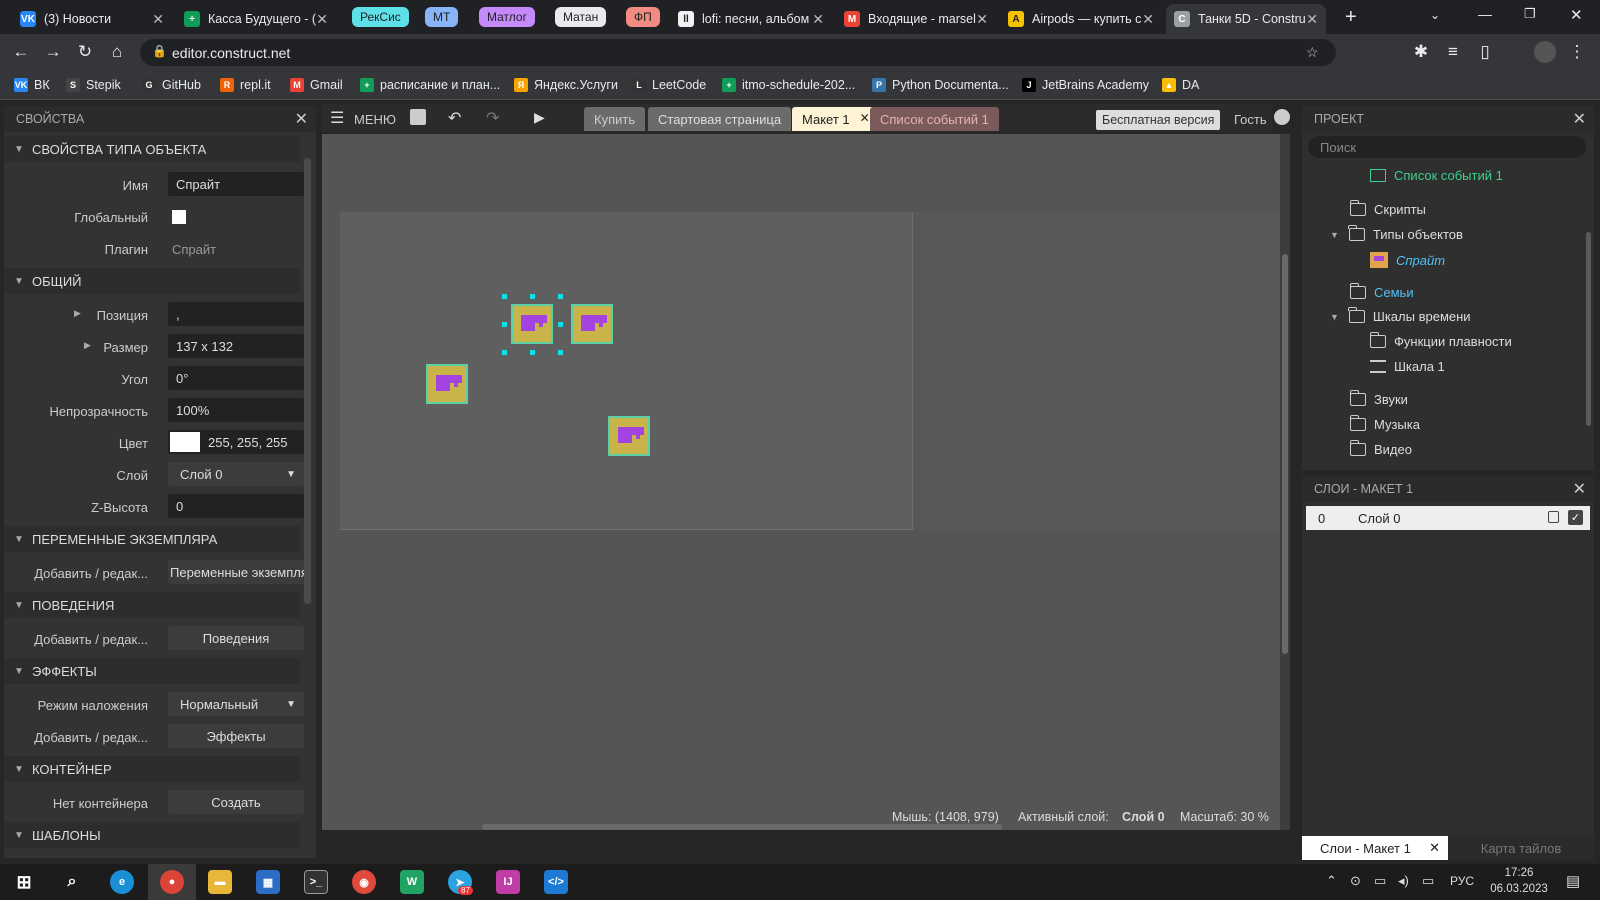  What do you see at coordinates (1485, 52) in the screenshot?
I see `sidepanel-icon: ▯` at bounding box center [1485, 52].